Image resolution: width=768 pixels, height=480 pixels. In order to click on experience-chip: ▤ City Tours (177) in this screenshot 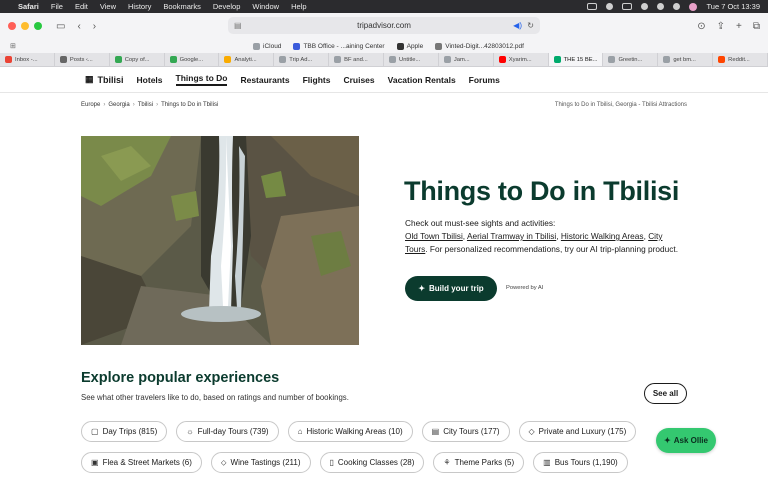, I will do `click(465, 431)`.